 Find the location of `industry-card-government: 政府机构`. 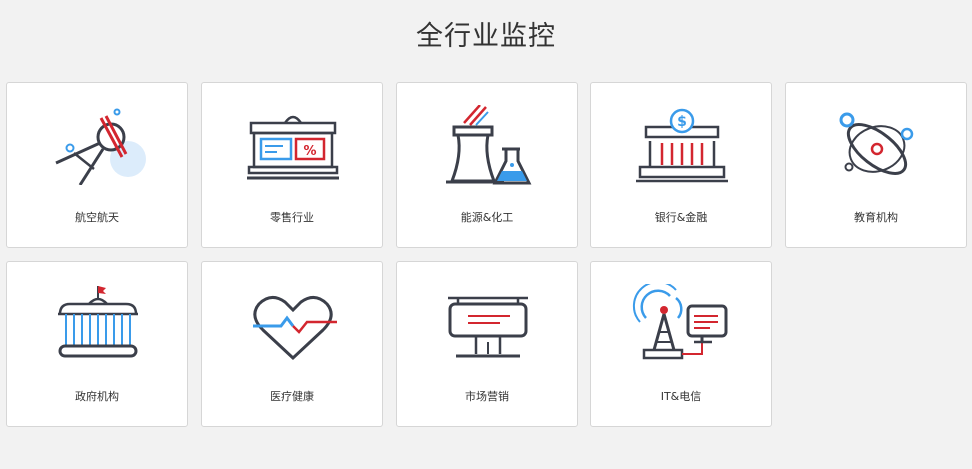

industry-card-government: 政府机构 is located at coordinates (97, 344).